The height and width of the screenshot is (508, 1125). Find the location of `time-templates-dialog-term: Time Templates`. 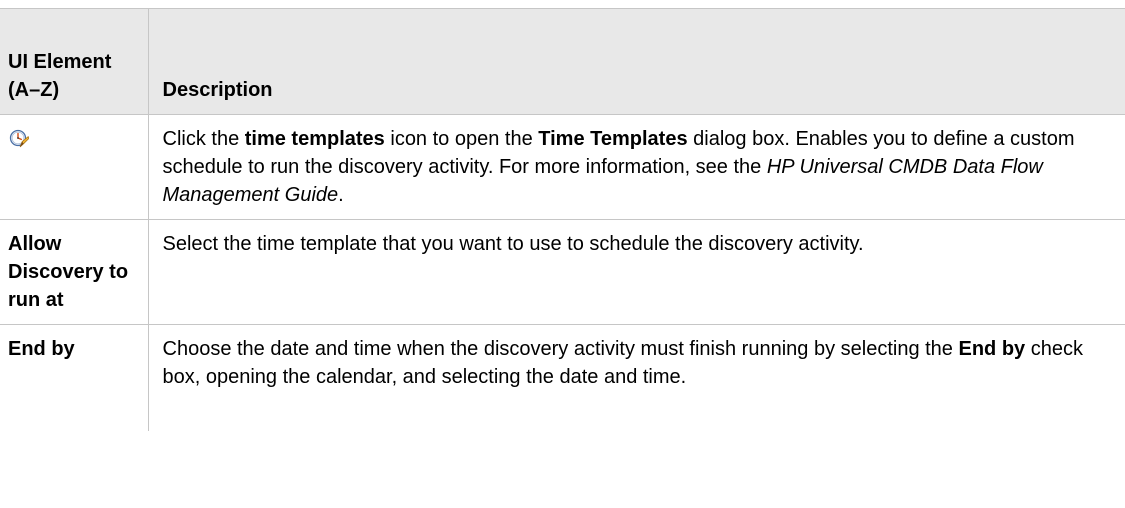

time-templates-dialog-term: Time Templates is located at coordinates (613, 139).